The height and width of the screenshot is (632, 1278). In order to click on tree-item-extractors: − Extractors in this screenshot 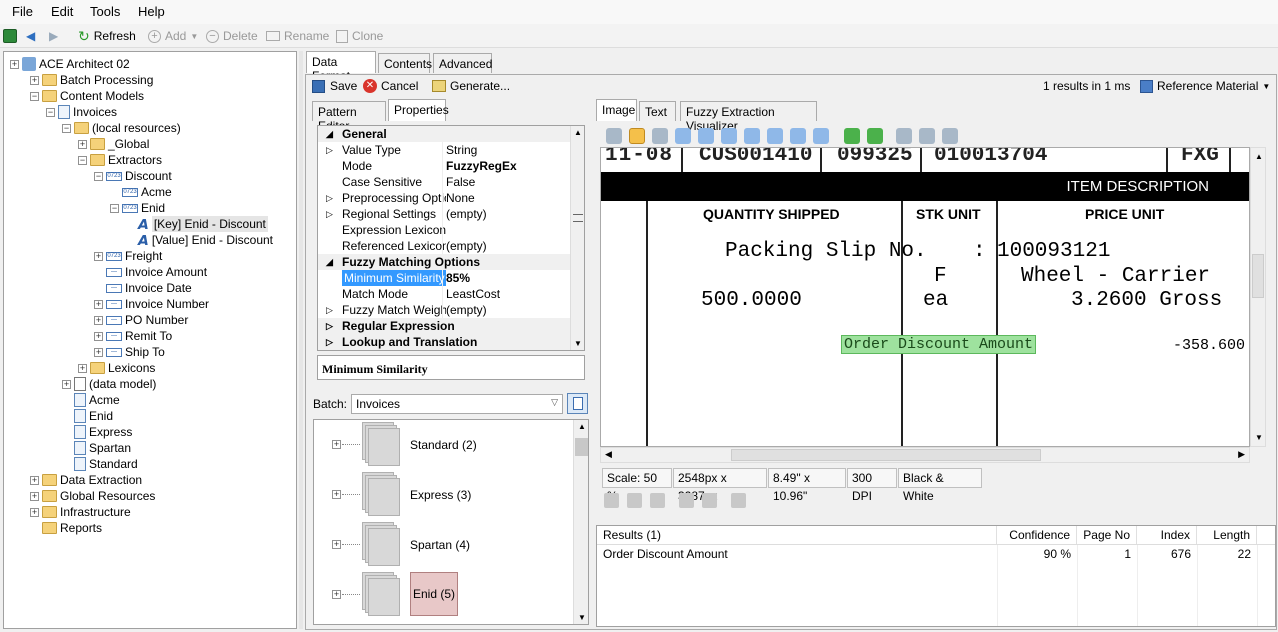, I will do `click(120, 160)`.